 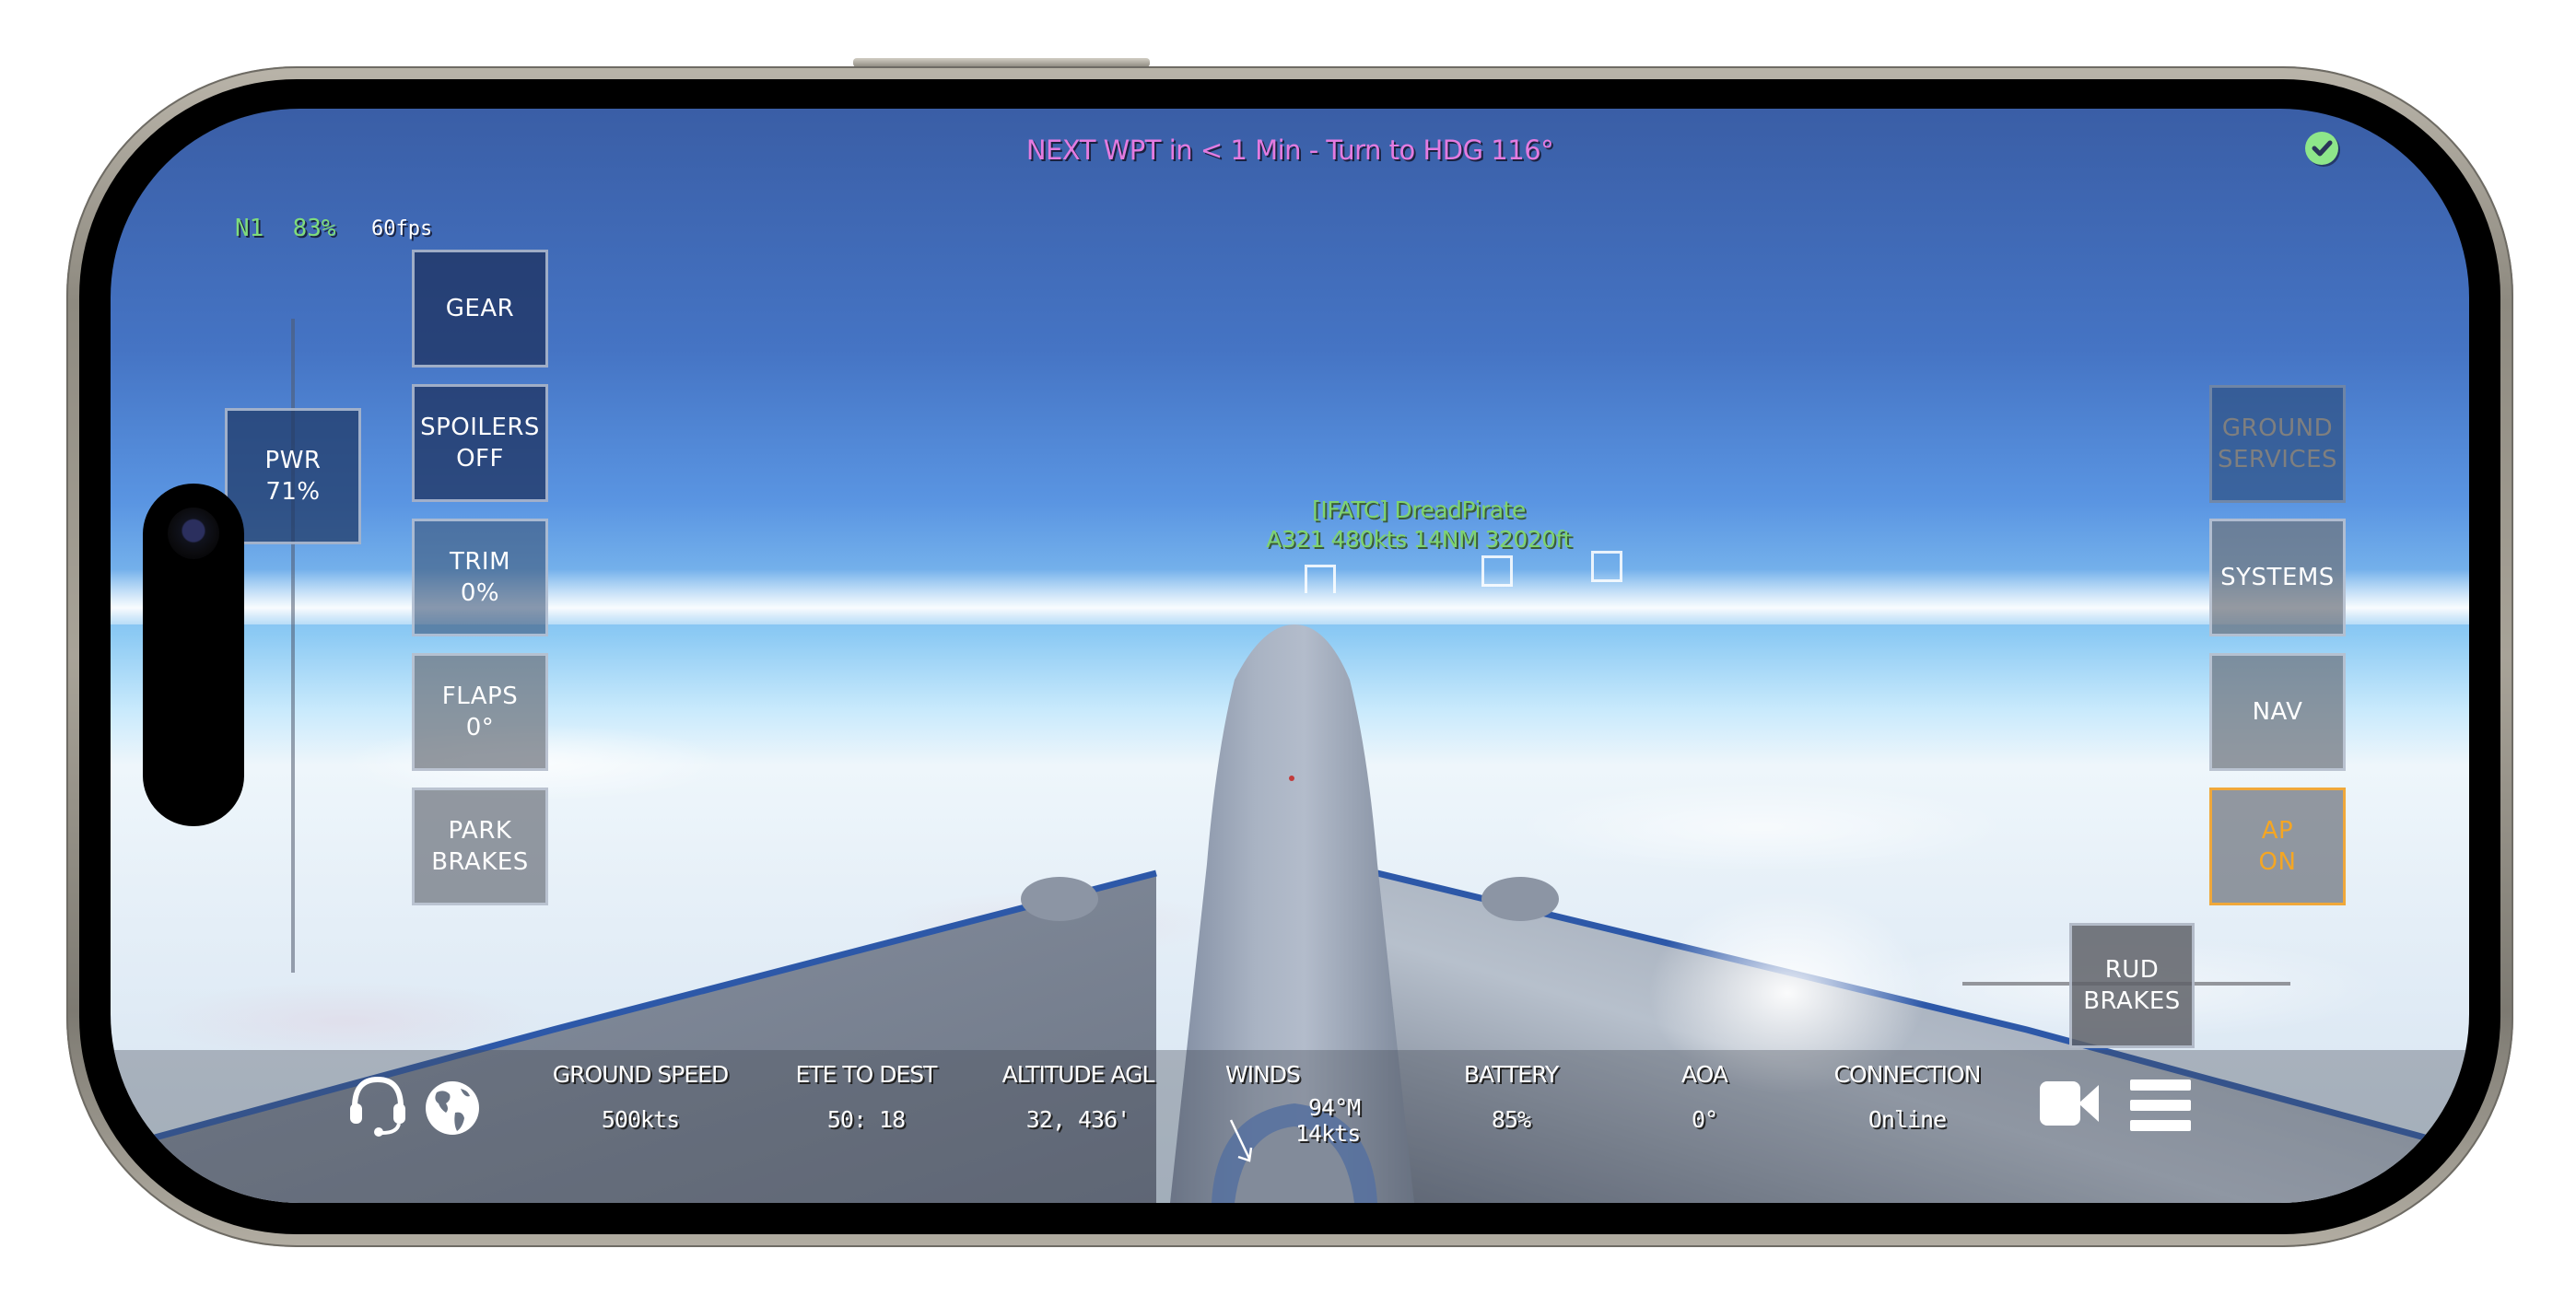 What do you see at coordinates (2277, 460) in the screenshot?
I see `ground-services-label-2: SERVICES` at bounding box center [2277, 460].